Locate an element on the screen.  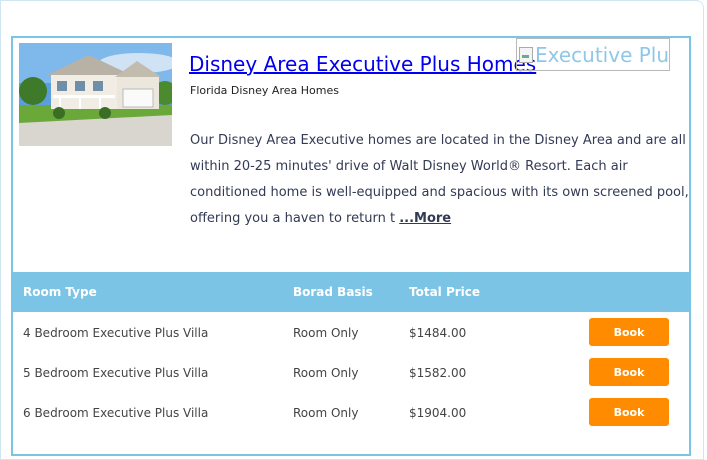
price-cell: $1582.00 is located at coordinates (438, 373).